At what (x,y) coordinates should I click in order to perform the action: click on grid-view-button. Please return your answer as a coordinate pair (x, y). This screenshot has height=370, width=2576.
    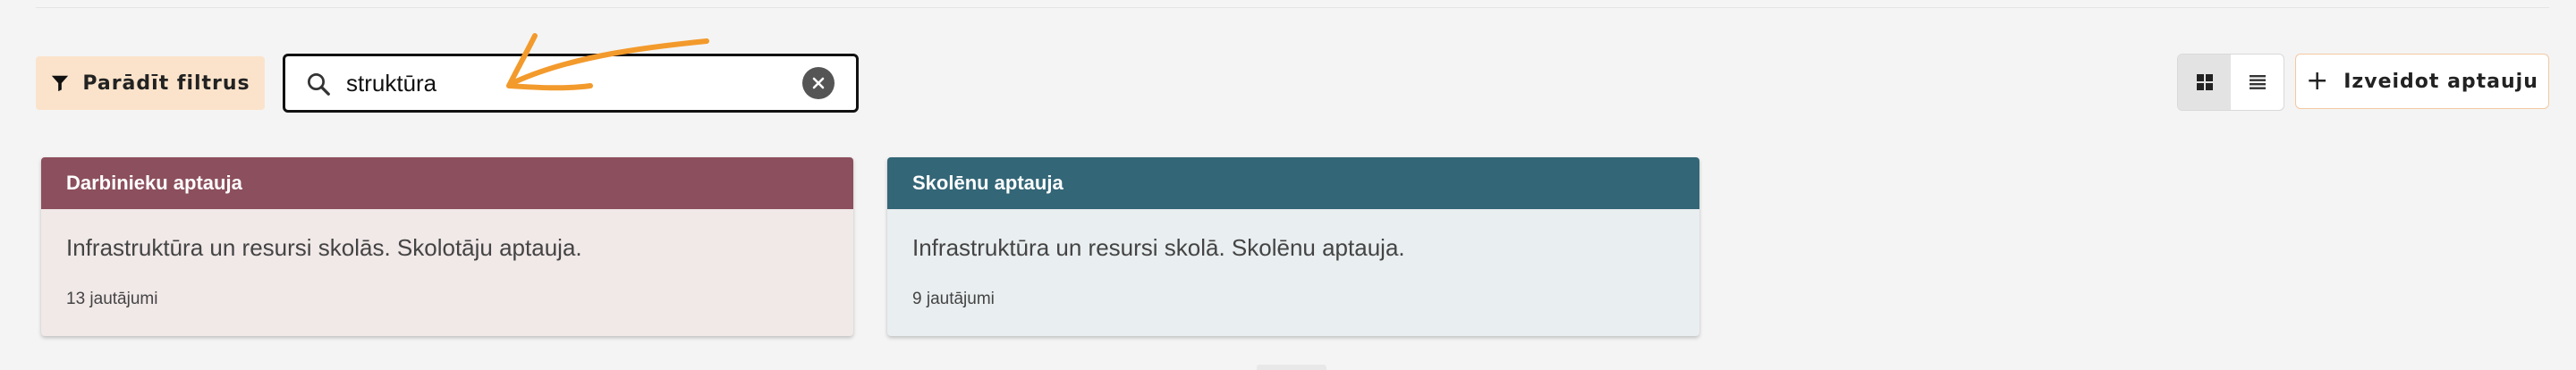
    Looking at the image, I should click on (2204, 82).